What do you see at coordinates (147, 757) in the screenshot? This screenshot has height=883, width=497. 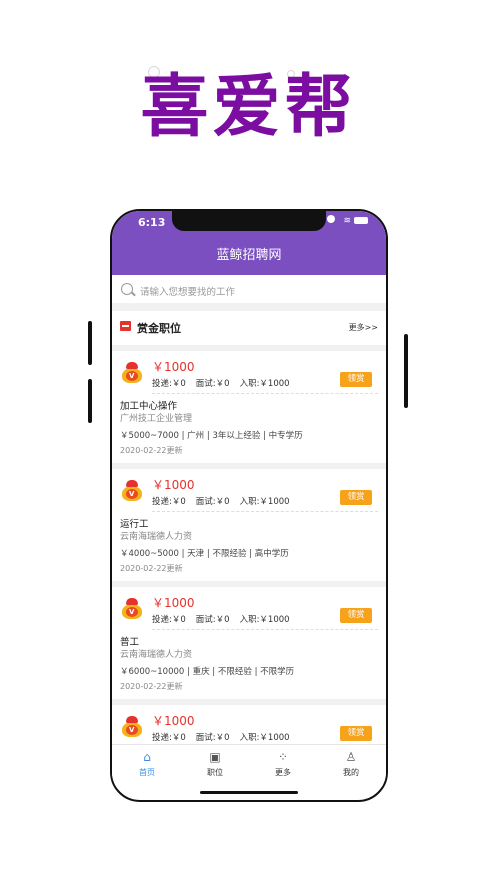 I see `home-icon: ⌂` at bounding box center [147, 757].